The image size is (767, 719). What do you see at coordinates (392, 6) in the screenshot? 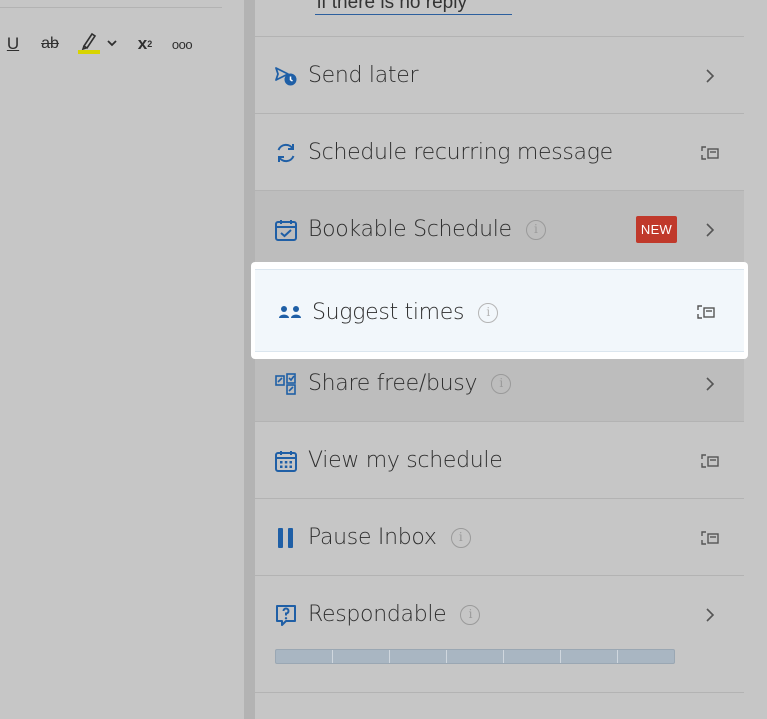
I see `reply-condition-value: if there is no reply` at bounding box center [392, 6].